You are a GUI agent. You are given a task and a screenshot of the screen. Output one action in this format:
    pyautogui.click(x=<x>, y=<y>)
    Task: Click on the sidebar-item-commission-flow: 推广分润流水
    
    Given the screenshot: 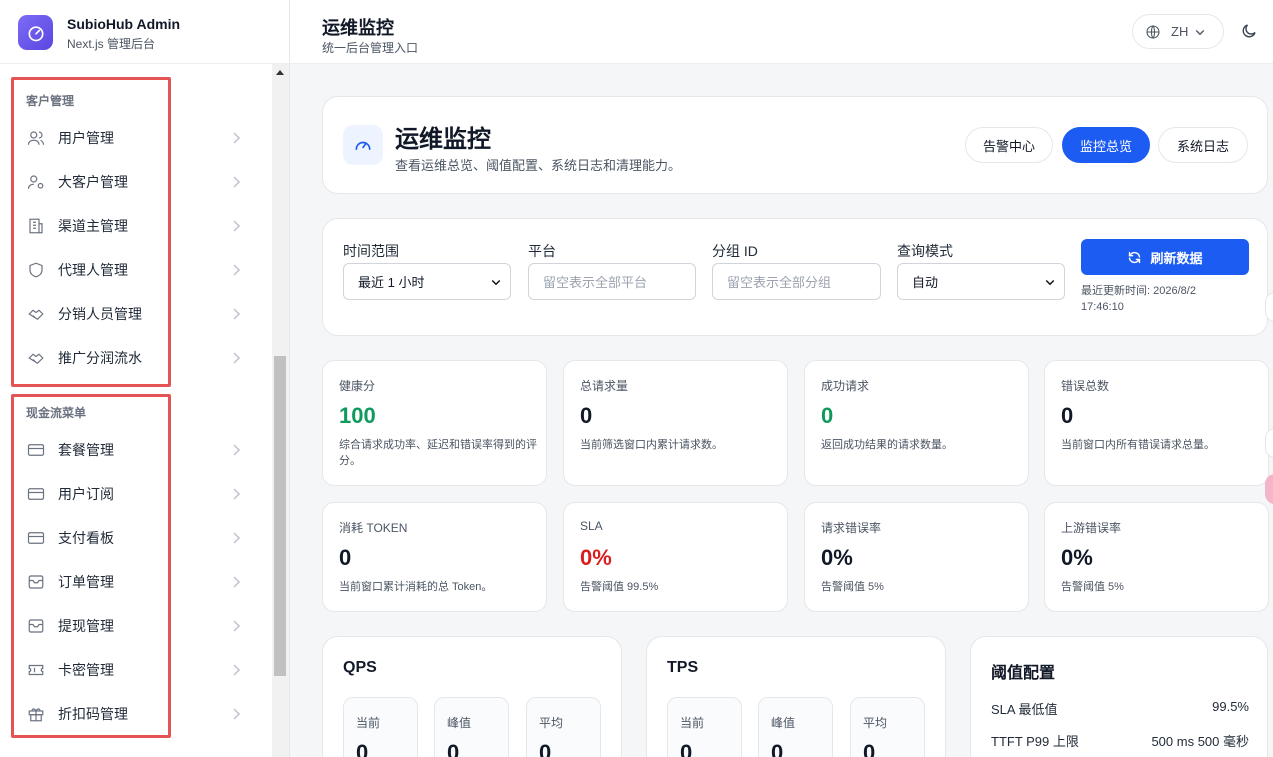 What is the action you would take?
    pyautogui.click(x=139, y=358)
    